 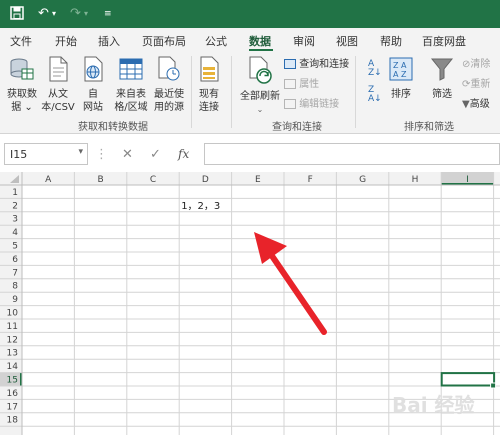 What do you see at coordinates (200, 206) in the screenshot?
I see `cell-d2: 1，2，3` at bounding box center [200, 206].